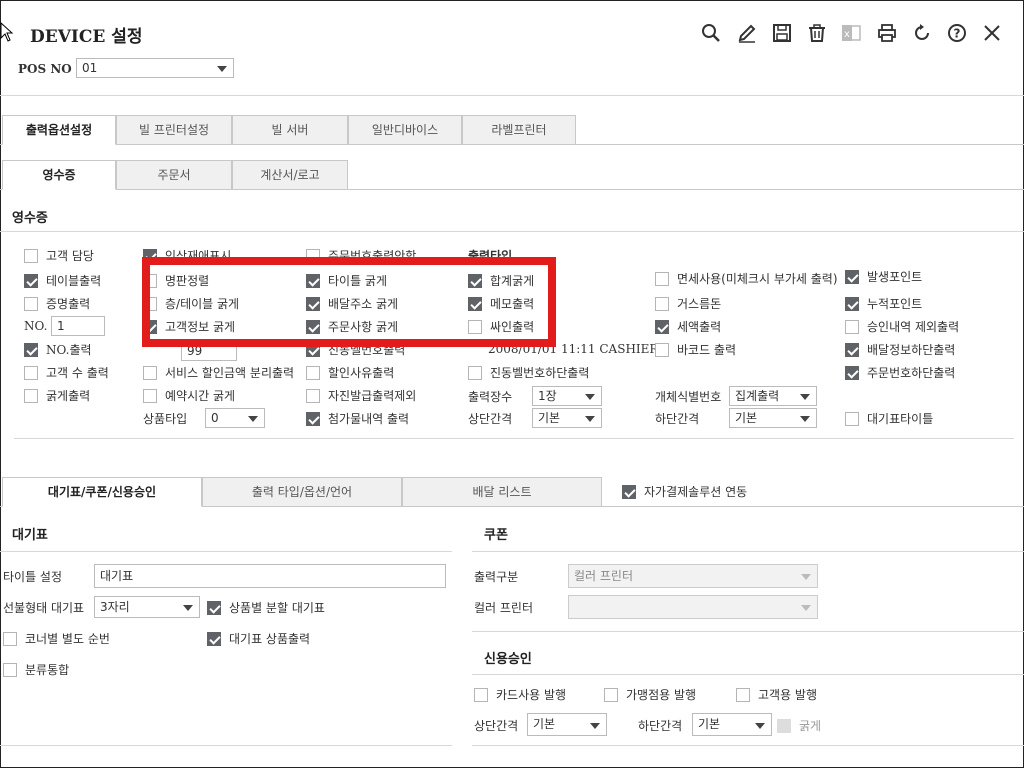 The height and width of the screenshot is (768, 1024). I want to click on merchant-issue-checkbox: 가맹점용 발행, so click(650, 694).